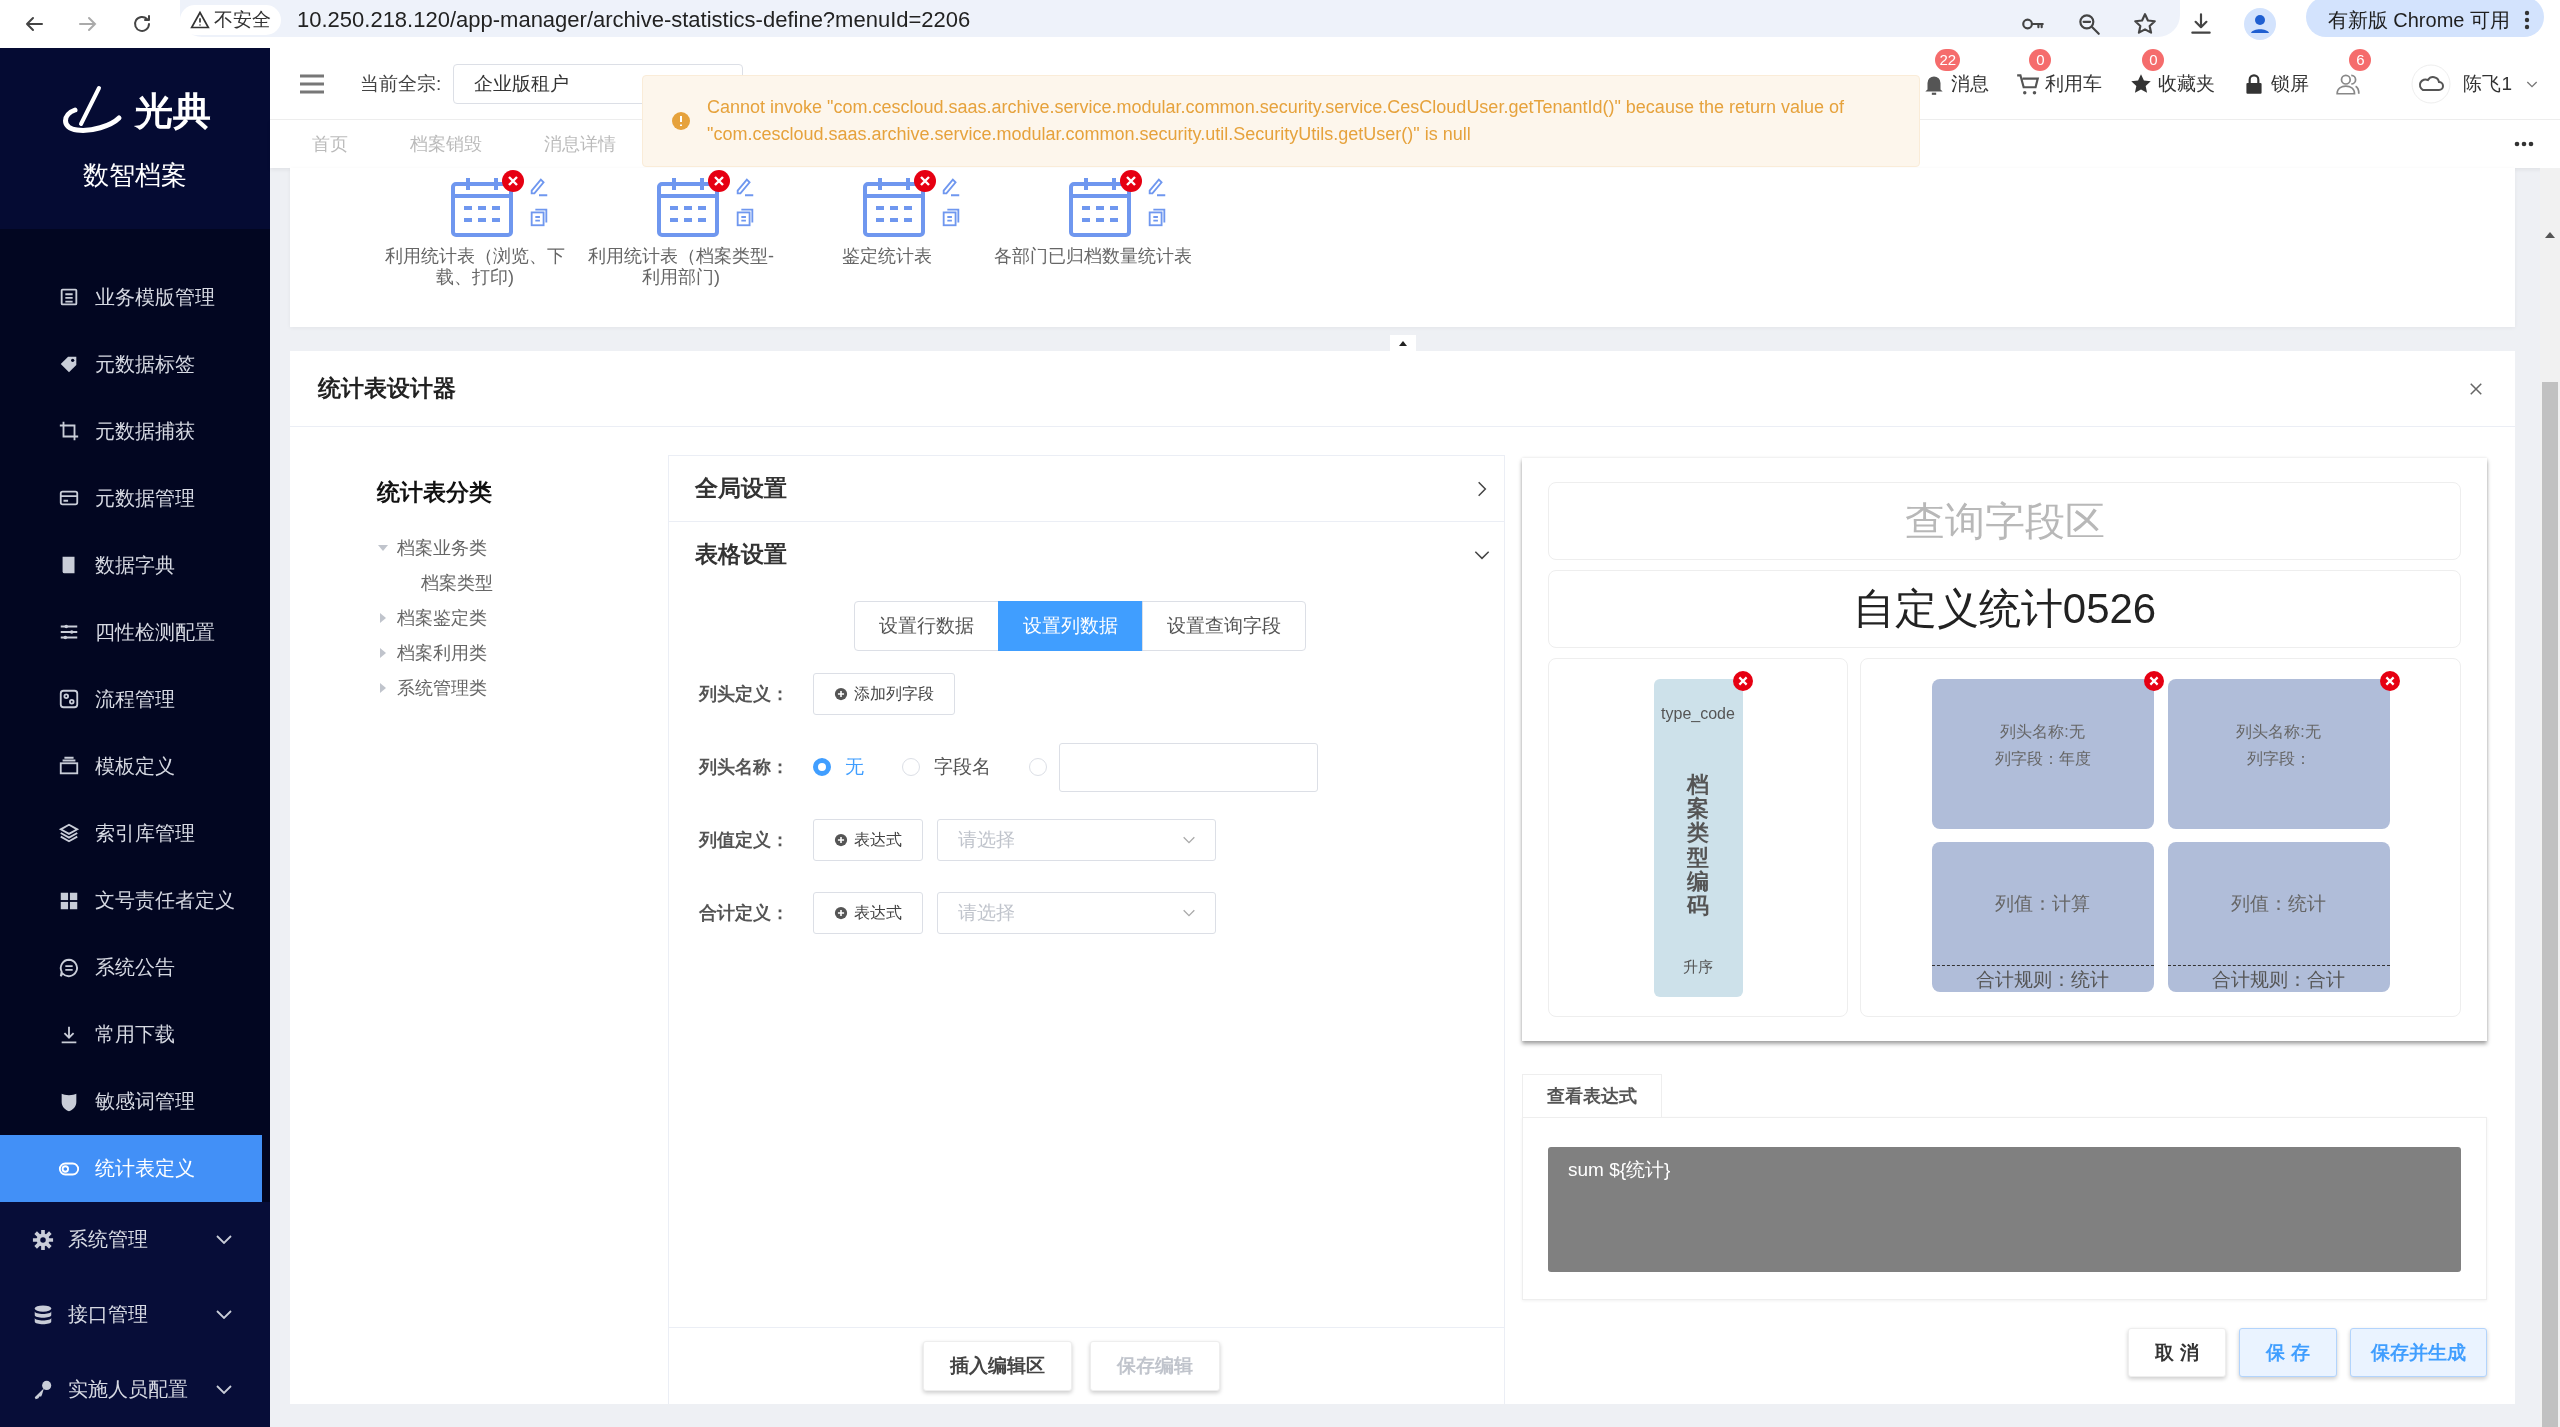 The width and height of the screenshot is (2560, 1427). What do you see at coordinates (442, 547) in the screenshot?
I see `tree-item: 档案业务类` at bounding box center [442, 547].